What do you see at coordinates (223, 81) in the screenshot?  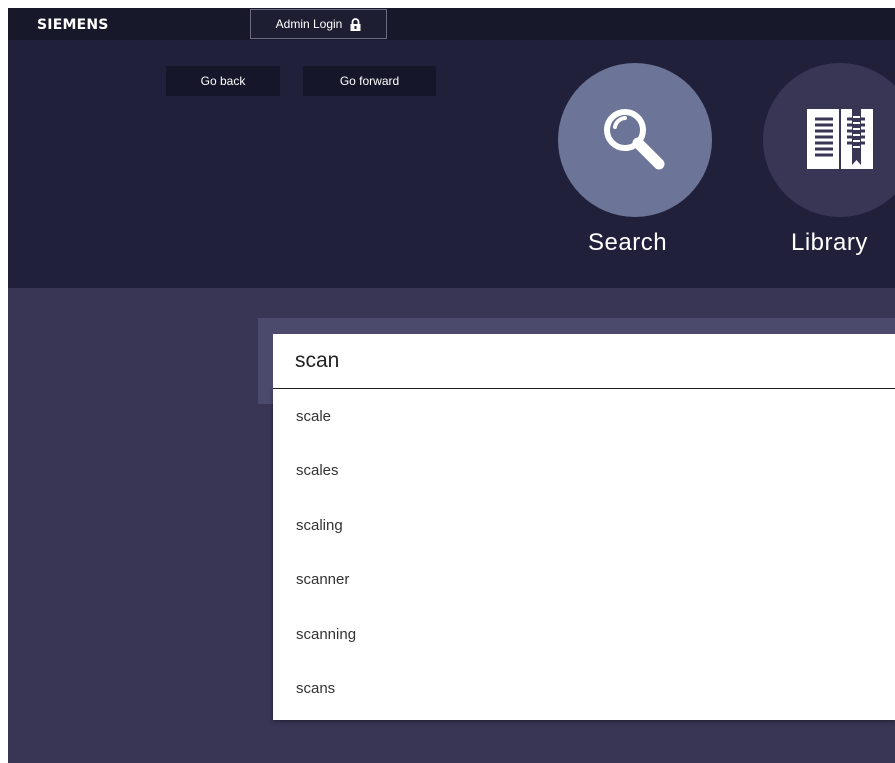 I see `go-back-button: Go back` at bounding box center [223, 81].